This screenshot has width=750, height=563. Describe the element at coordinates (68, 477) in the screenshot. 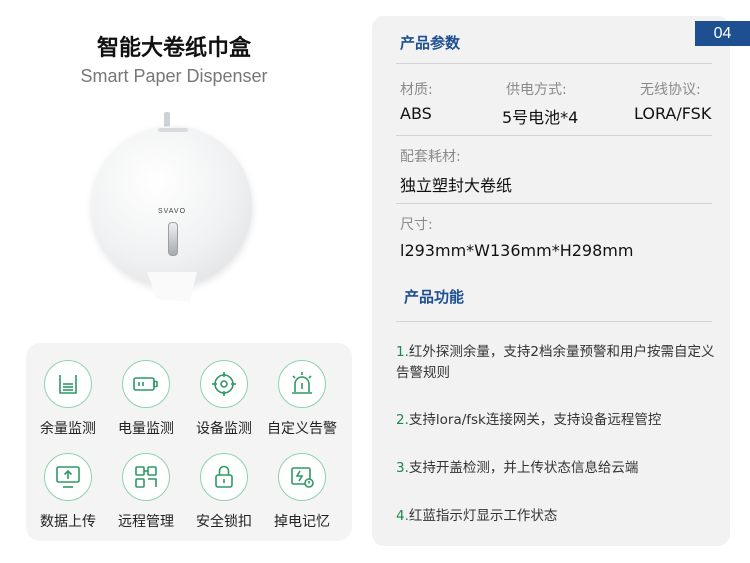

I see `upload-monitor-icon` at that location.